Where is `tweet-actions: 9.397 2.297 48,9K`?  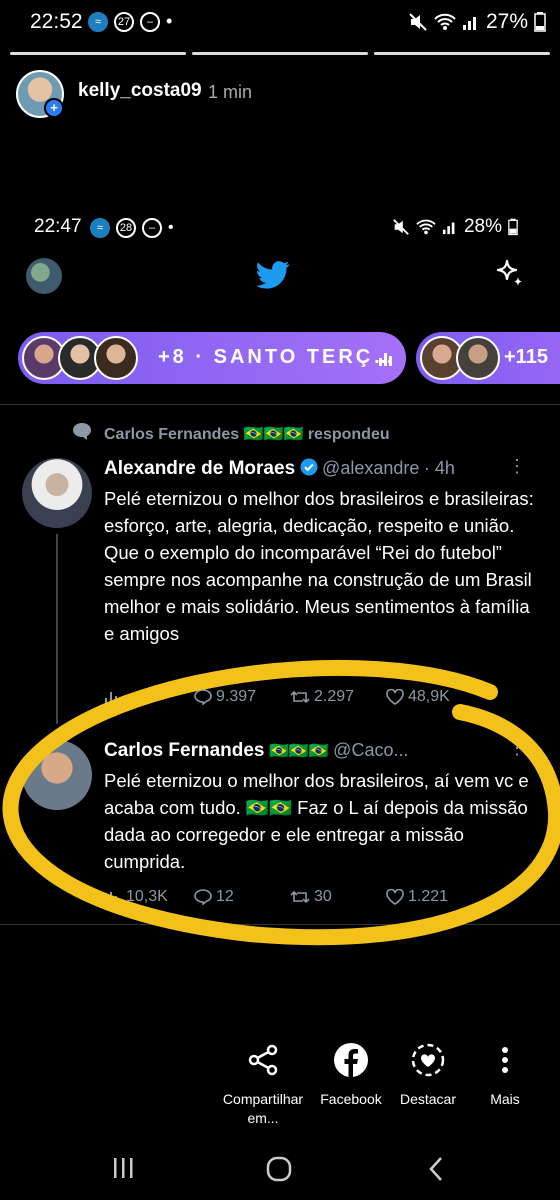
tweet-actions: 9.397 2.297 48,9K is located at coordinates (319, 697).